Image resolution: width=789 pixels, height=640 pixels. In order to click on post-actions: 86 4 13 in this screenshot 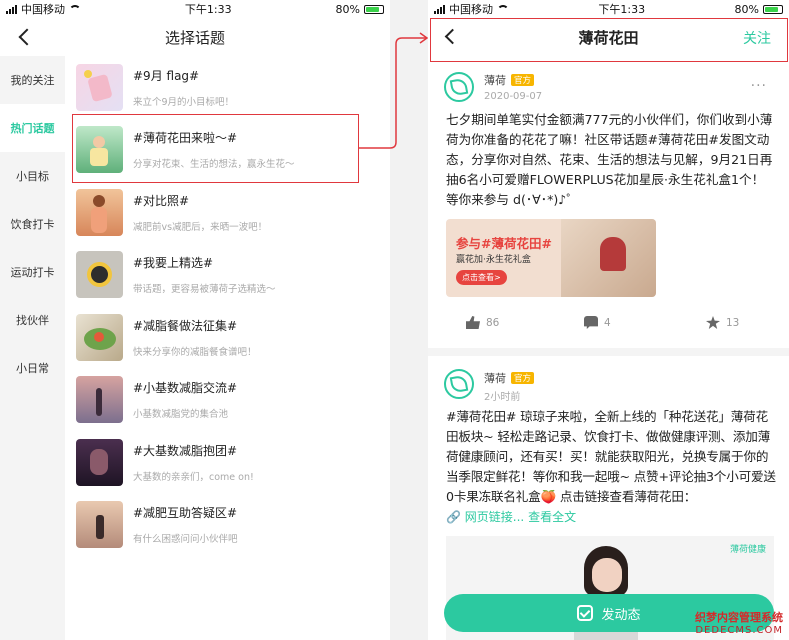, I will do `click(608, 326)`.